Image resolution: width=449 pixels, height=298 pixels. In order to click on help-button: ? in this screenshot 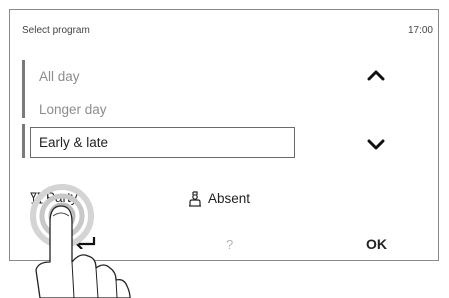, I will do `click(229, 244)`.